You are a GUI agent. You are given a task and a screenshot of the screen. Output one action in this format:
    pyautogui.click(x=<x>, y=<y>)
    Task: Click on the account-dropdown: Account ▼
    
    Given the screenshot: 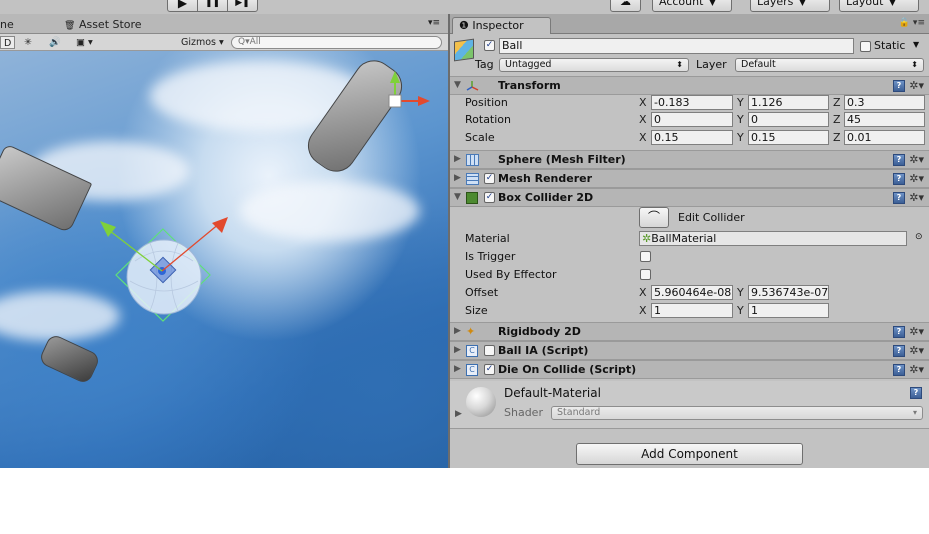 What is the action you would take?
    pyautogui.click(x=692, y=6)
    